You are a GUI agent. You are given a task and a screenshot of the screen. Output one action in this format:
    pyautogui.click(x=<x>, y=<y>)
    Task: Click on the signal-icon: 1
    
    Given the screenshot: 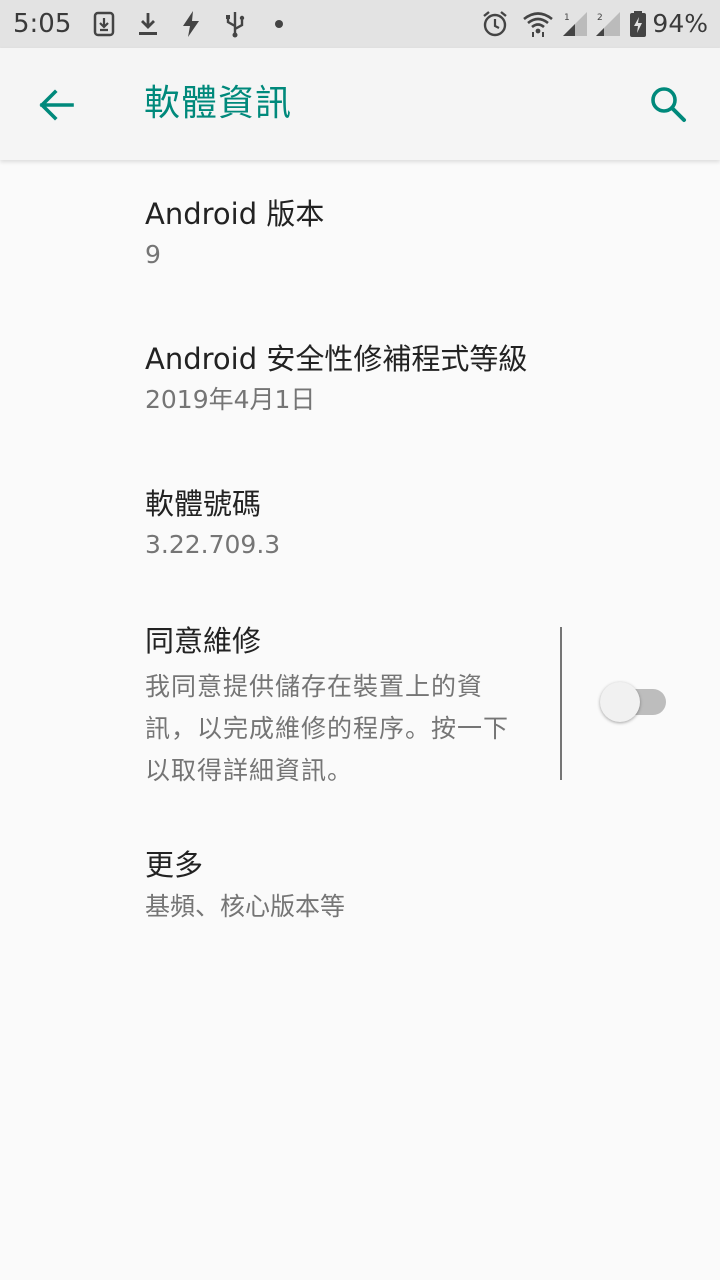 What is the action you would take?
    pyautogui.click(x=575, y=24)
    